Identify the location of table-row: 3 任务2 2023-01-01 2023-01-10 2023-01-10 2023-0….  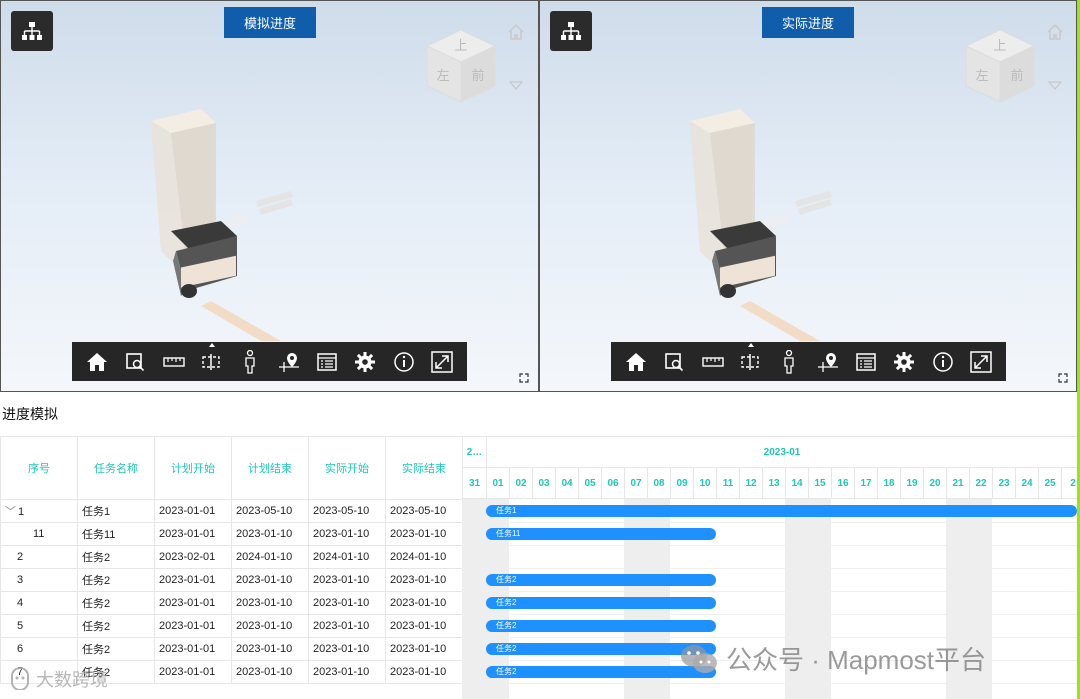
(231, 580).